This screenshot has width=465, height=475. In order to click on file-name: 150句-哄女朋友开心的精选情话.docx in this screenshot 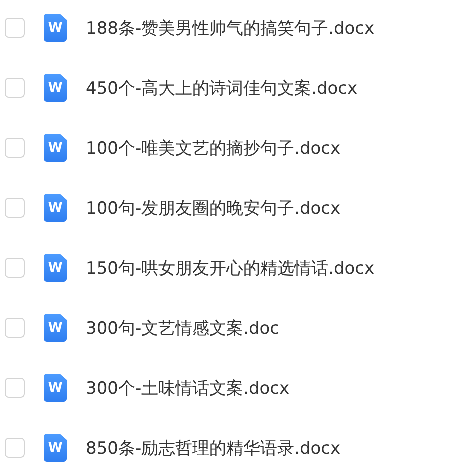, I will do `click(230, 268)`.